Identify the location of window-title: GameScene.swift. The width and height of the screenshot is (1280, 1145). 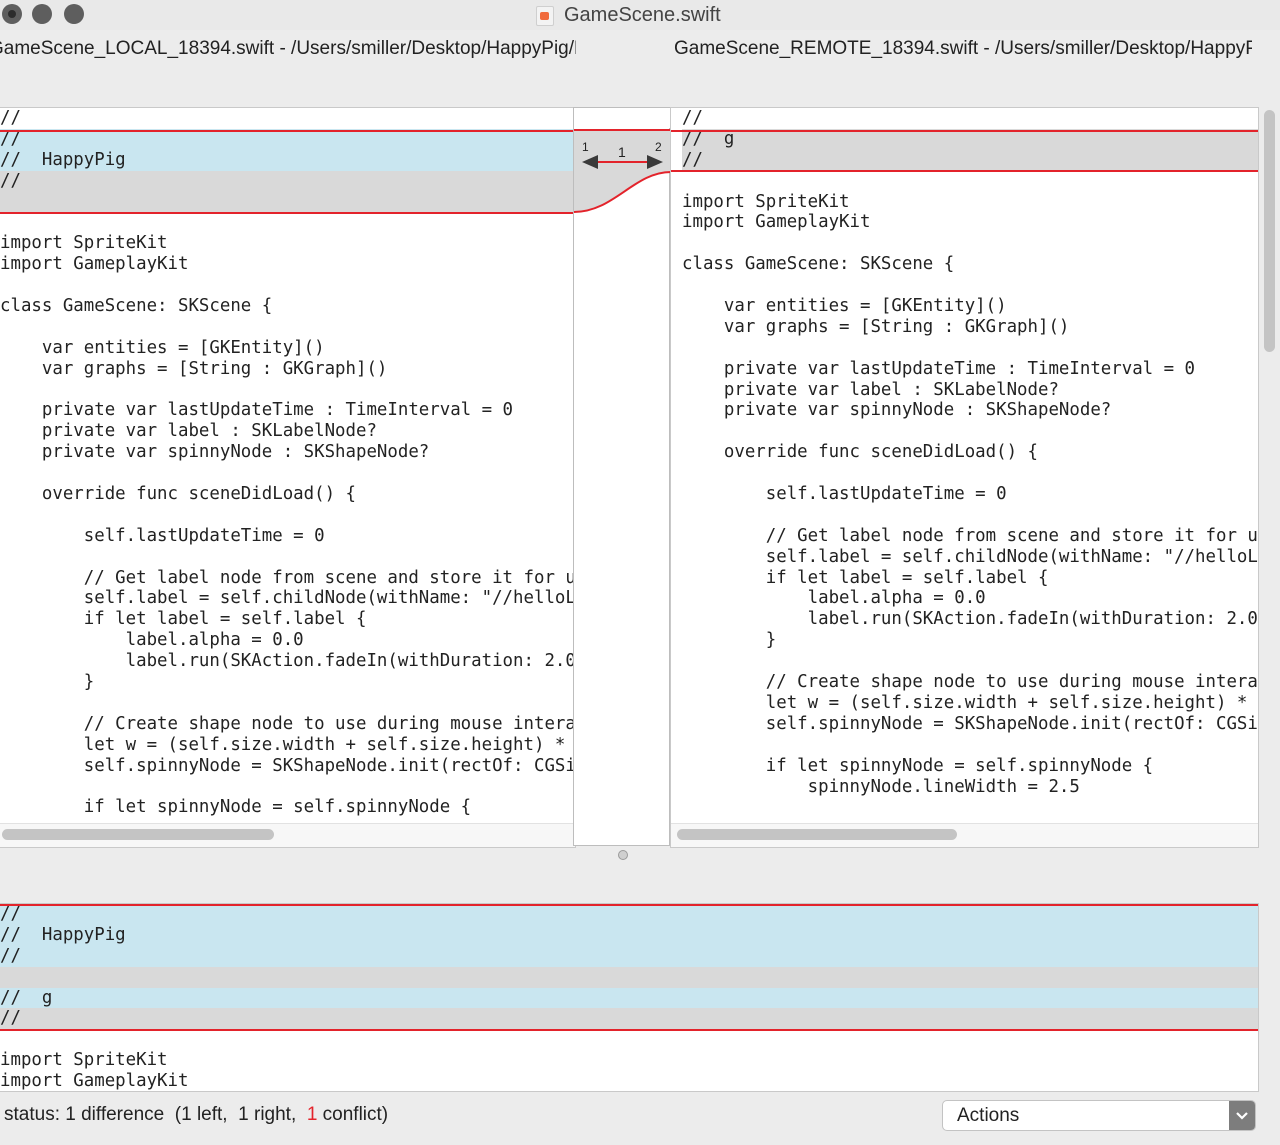
(628, 15).